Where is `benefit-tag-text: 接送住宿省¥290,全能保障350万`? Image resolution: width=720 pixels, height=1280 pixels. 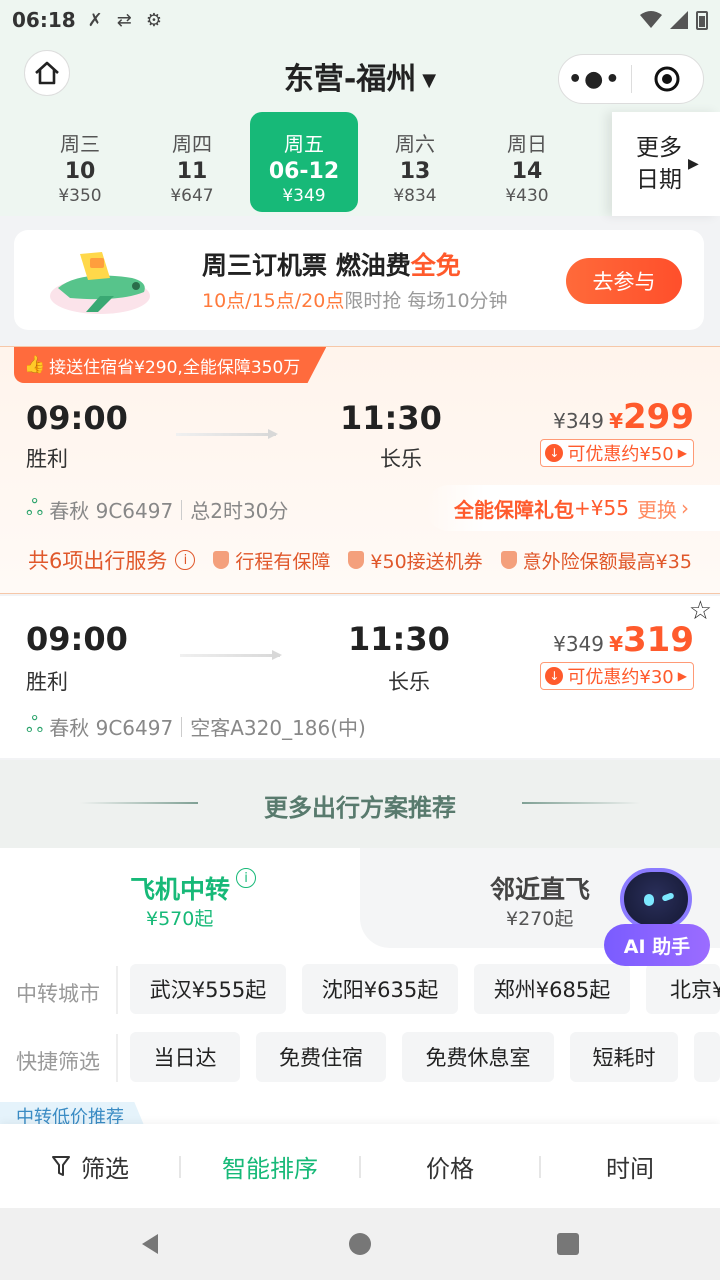 benefit-tag-text: 接送住宿省¥290,全能保障350万 is located at coordinates (175, 367).